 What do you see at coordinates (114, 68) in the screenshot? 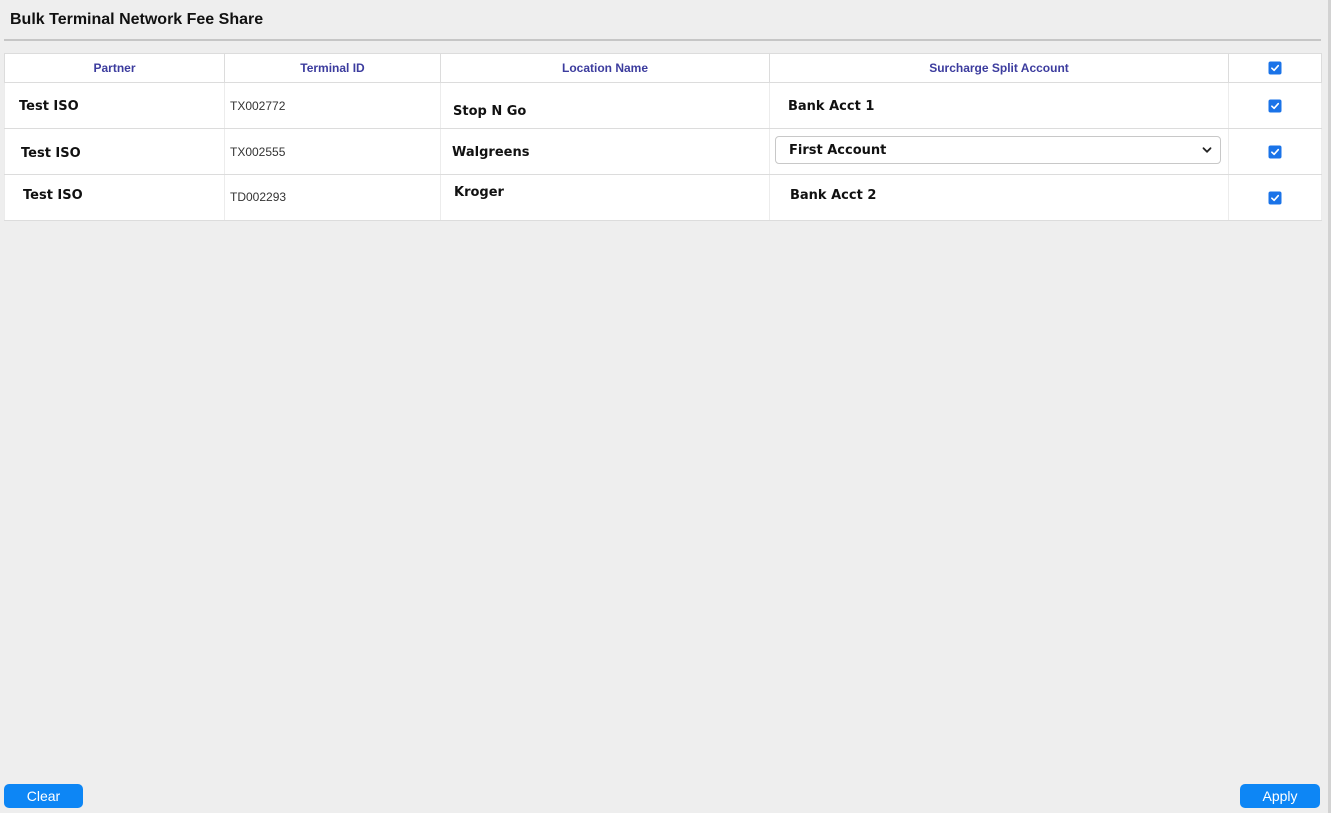
I see `column-header-partner: Partner` at bounding box center [114, 68].